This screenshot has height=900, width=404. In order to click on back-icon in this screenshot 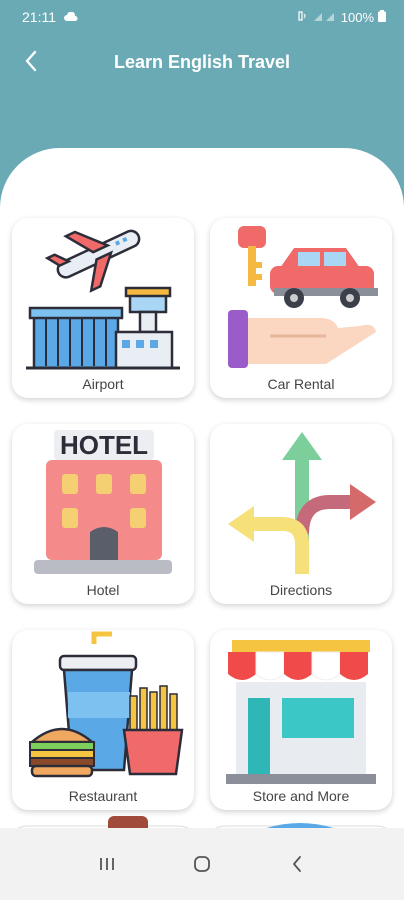, I will do `click(296, 864)`.